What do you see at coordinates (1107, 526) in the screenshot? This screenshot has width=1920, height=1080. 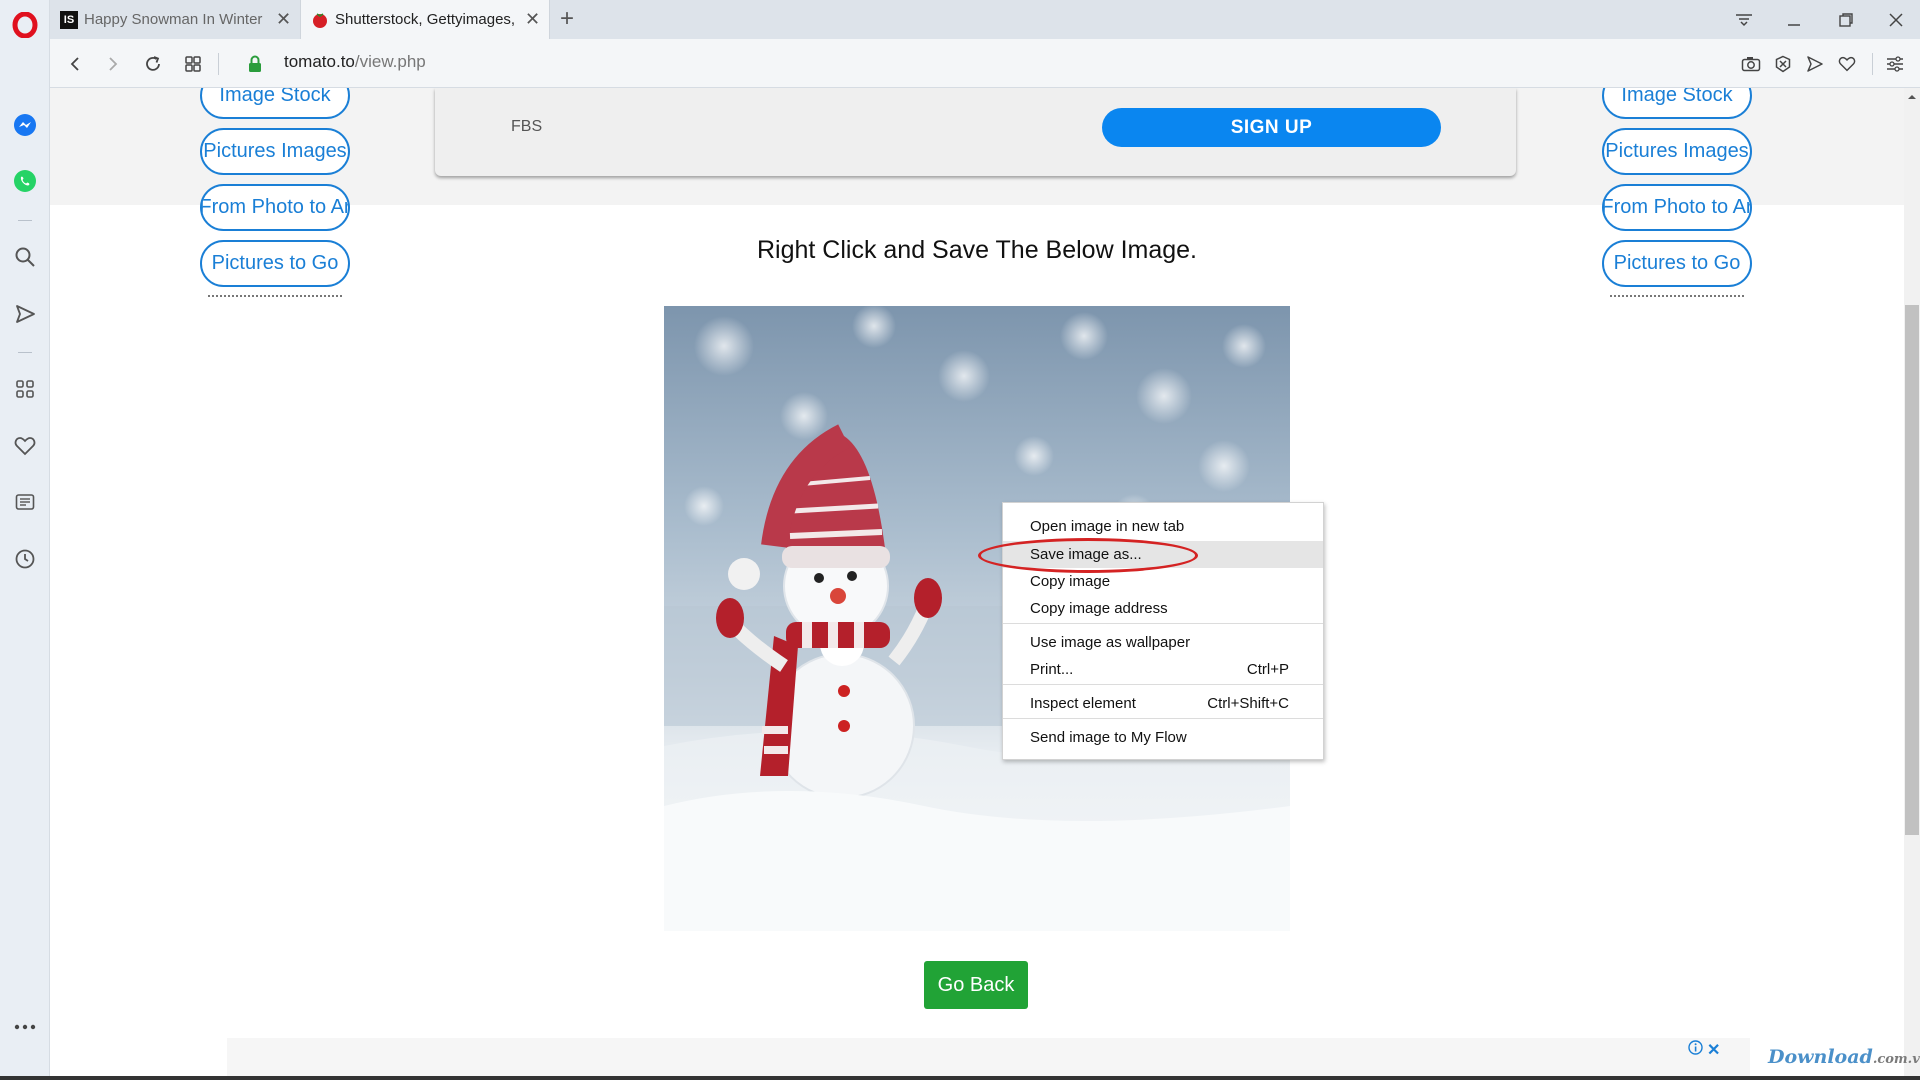 I see `menu-item-label: Open image in new tab` at bounding box center [1107, 526].